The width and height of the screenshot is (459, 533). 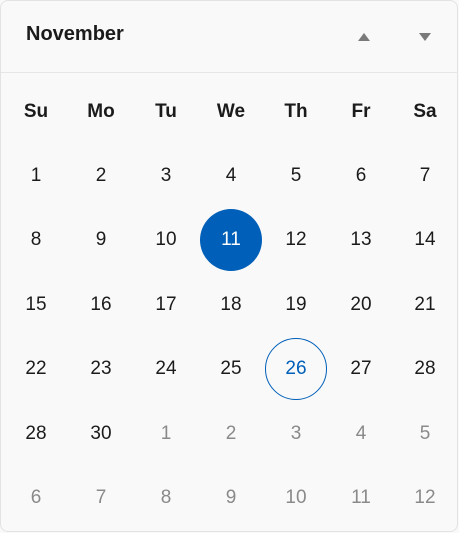 What do you see at coordinates (296, 369) in the screenshot?
I see `day-cell-today: 26` at bounding box center [296, 369].